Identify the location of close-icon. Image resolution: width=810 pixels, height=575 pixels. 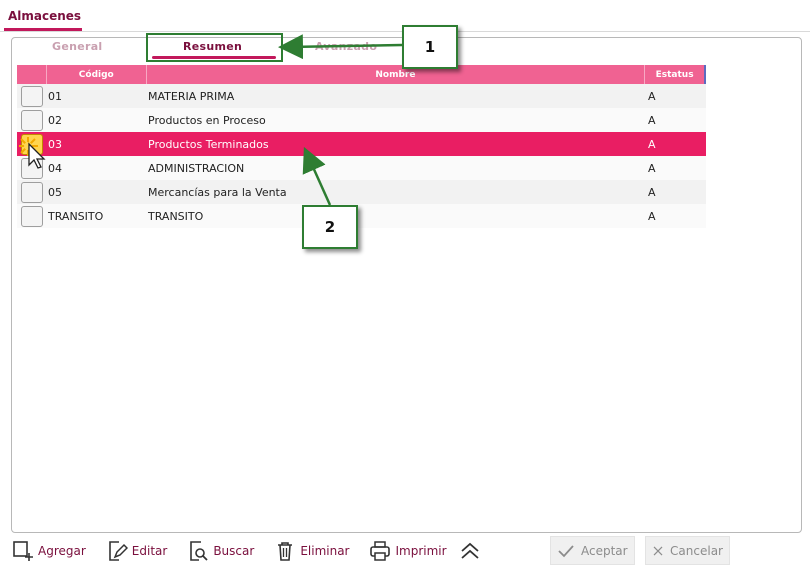
(658, 550).